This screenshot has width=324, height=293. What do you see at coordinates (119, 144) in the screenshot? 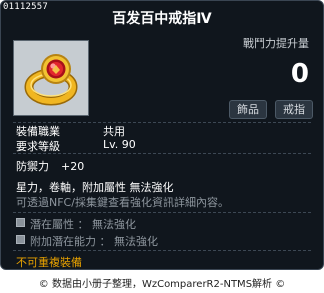
I see `level-value: Lv. 90` at bounding box center [119, 144].